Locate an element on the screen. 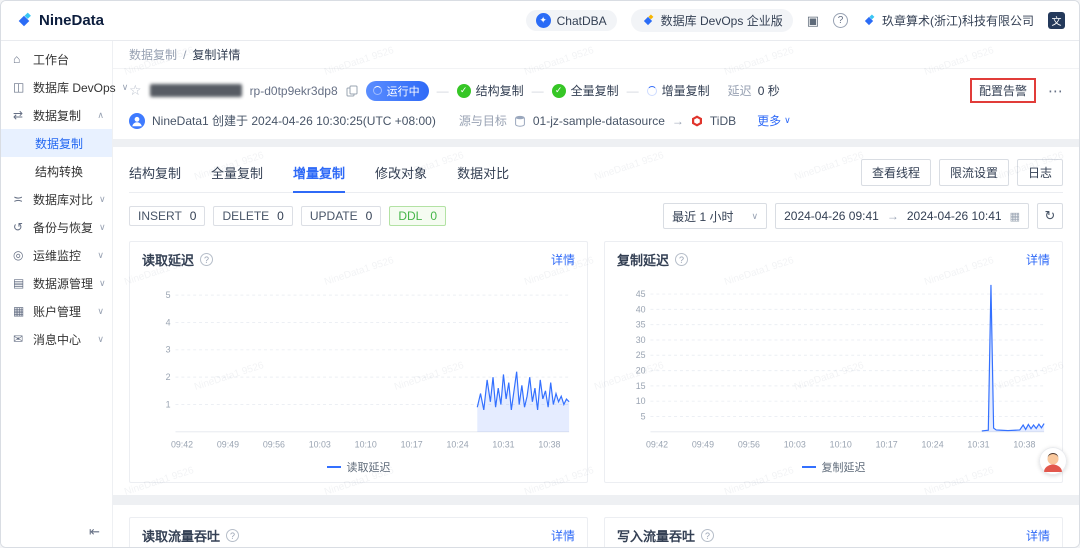  more-link: 更多 ∨ is located at coordinates (774, 120).